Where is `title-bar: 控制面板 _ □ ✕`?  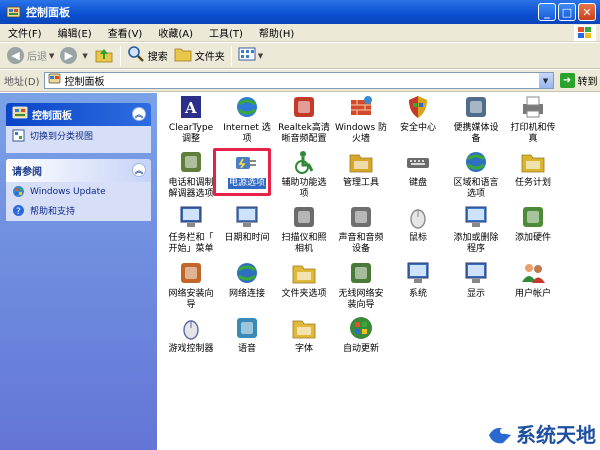 title-bar: 控制面板 _ □ ✕ is located at coordinates (300, 12).